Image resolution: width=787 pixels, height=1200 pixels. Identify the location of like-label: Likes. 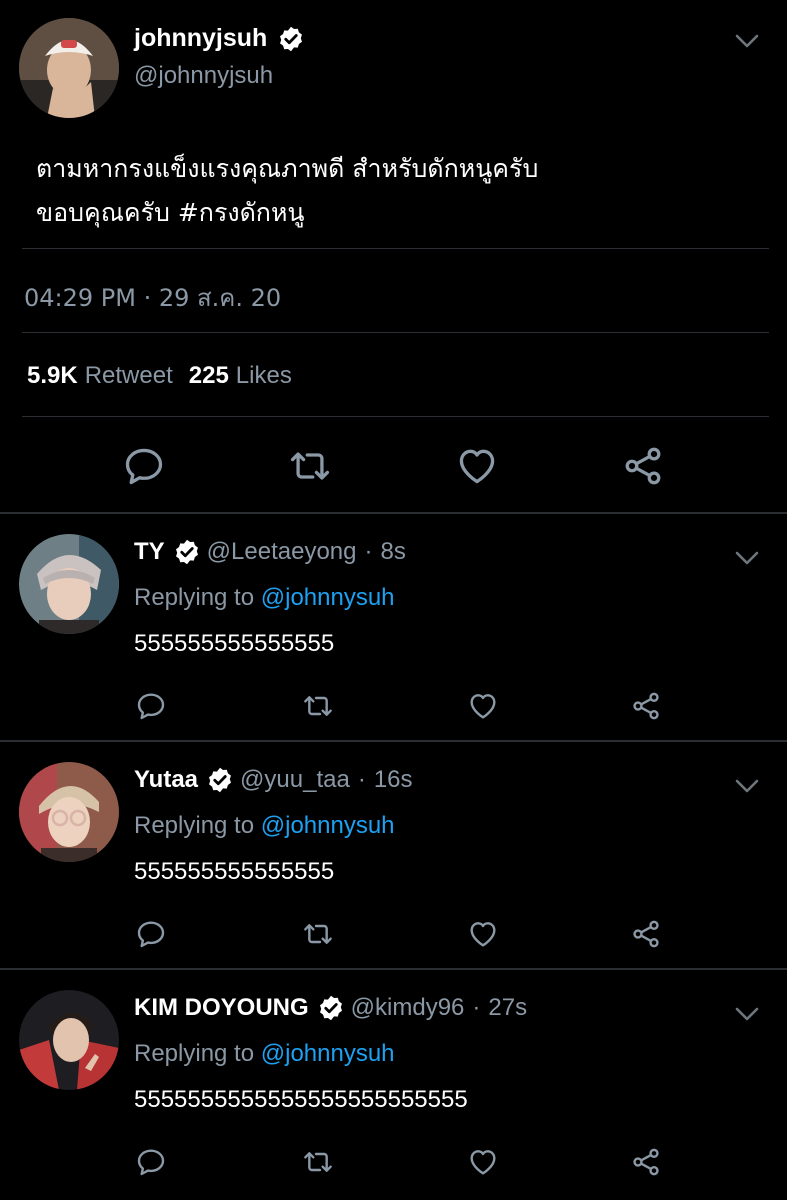
(264, 376).